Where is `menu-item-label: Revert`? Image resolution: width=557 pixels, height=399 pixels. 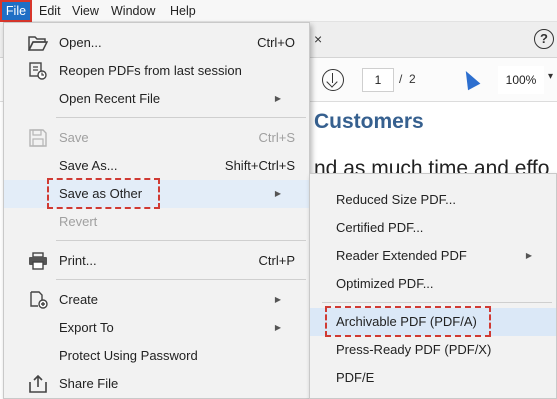
menu-item-label: Revert is located at coordinates (78, 221).